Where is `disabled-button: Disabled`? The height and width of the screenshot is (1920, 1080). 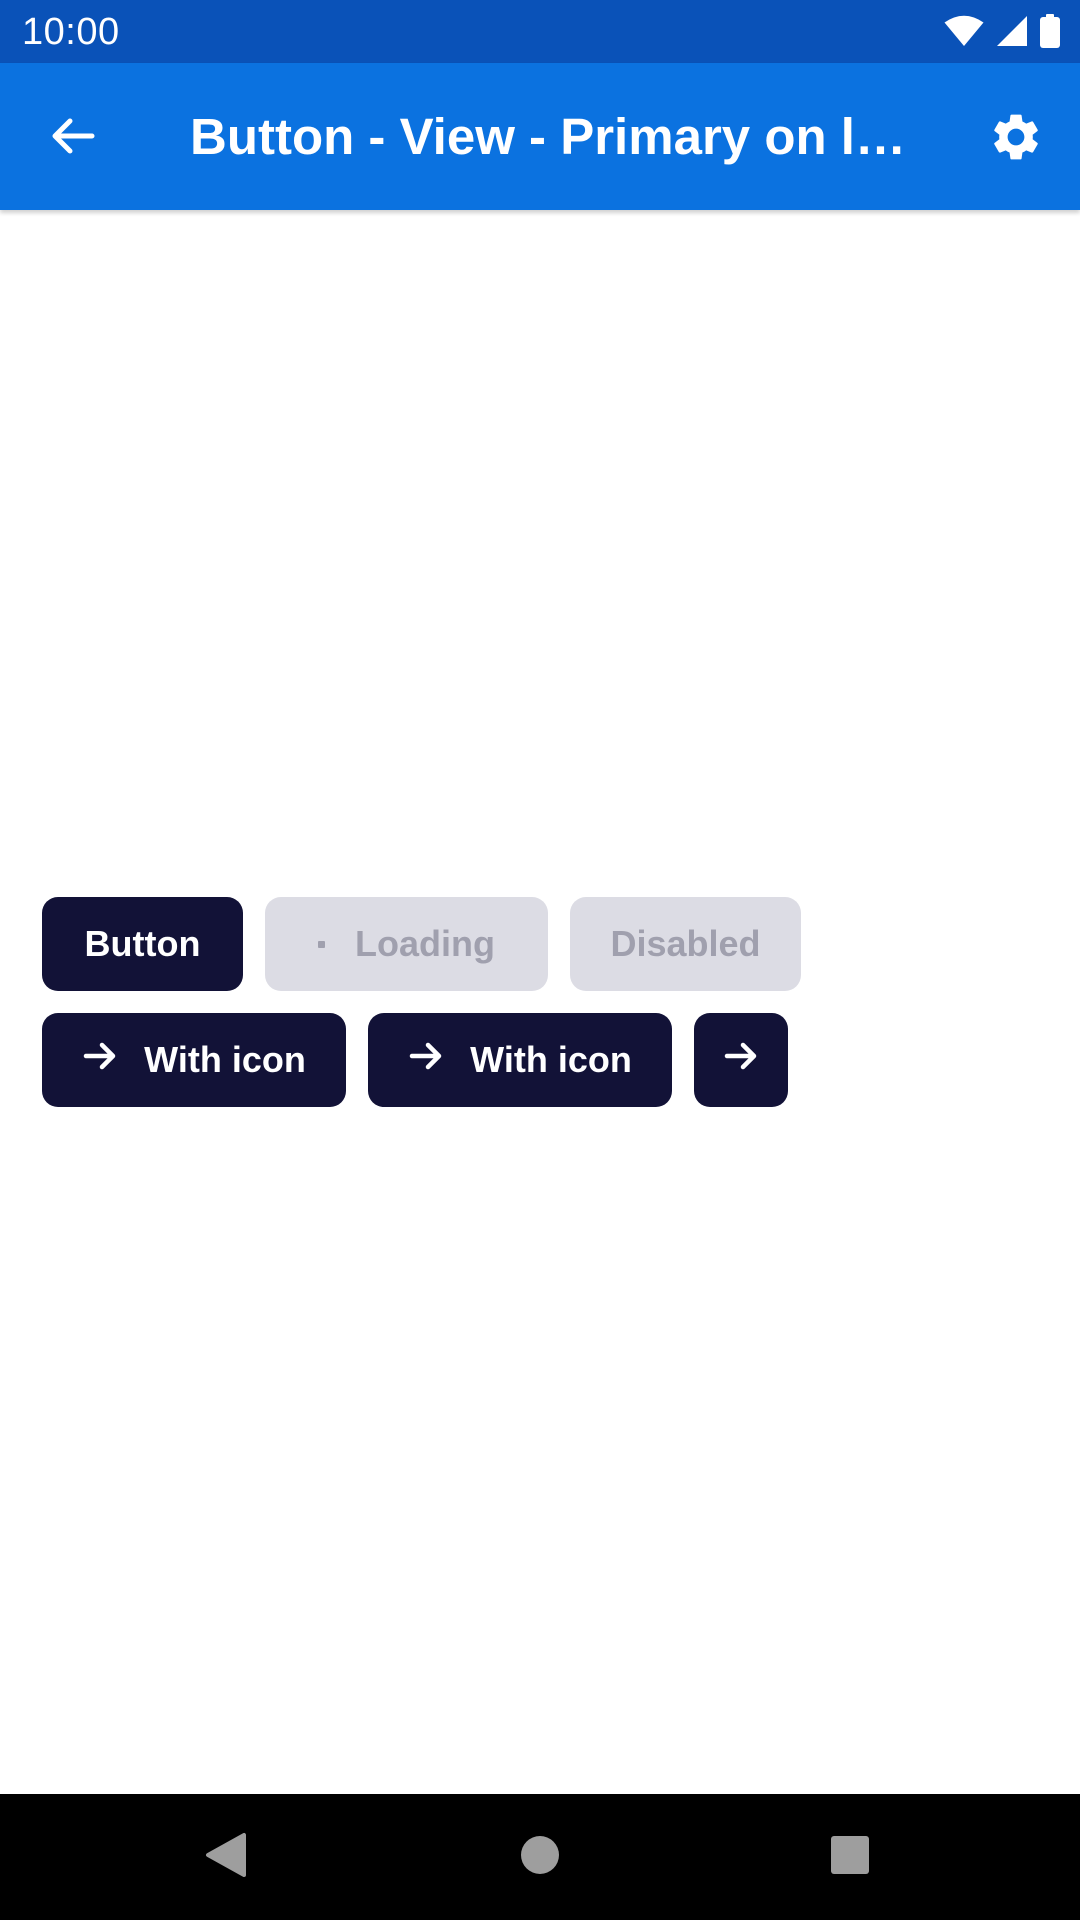
disabled-button: Disabled is located at coordinates (685, 944).